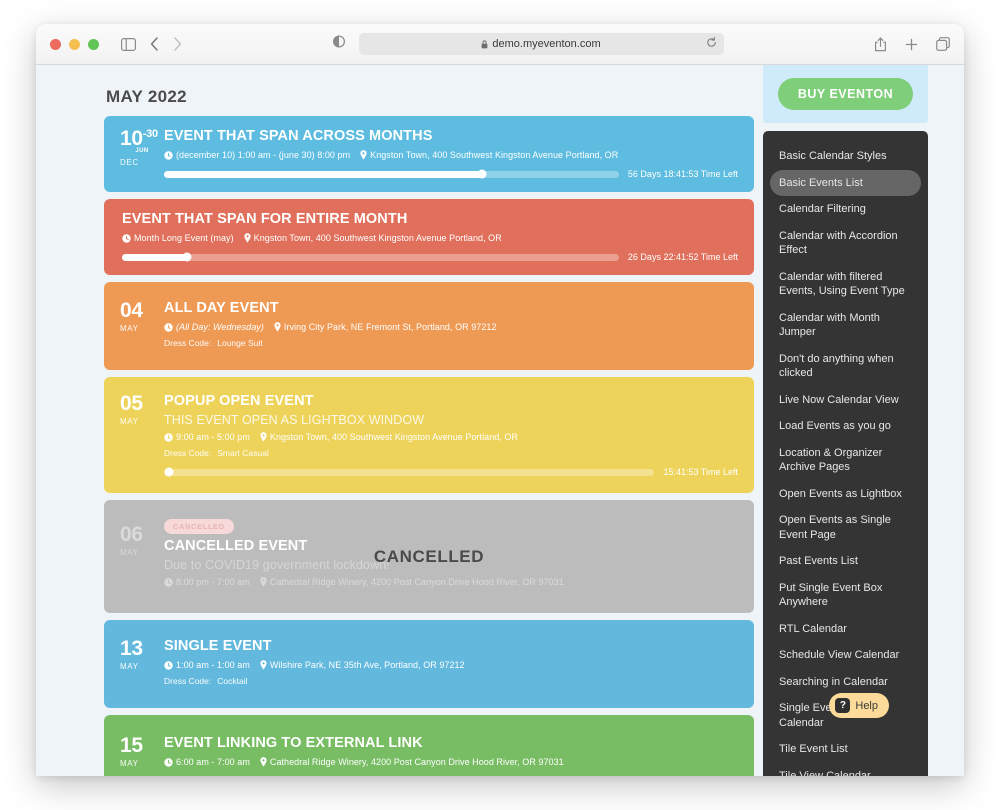  I want to click on menu-item-calendar-with-month-jumper: Calendar with Month Jumper, so click(845, 325).